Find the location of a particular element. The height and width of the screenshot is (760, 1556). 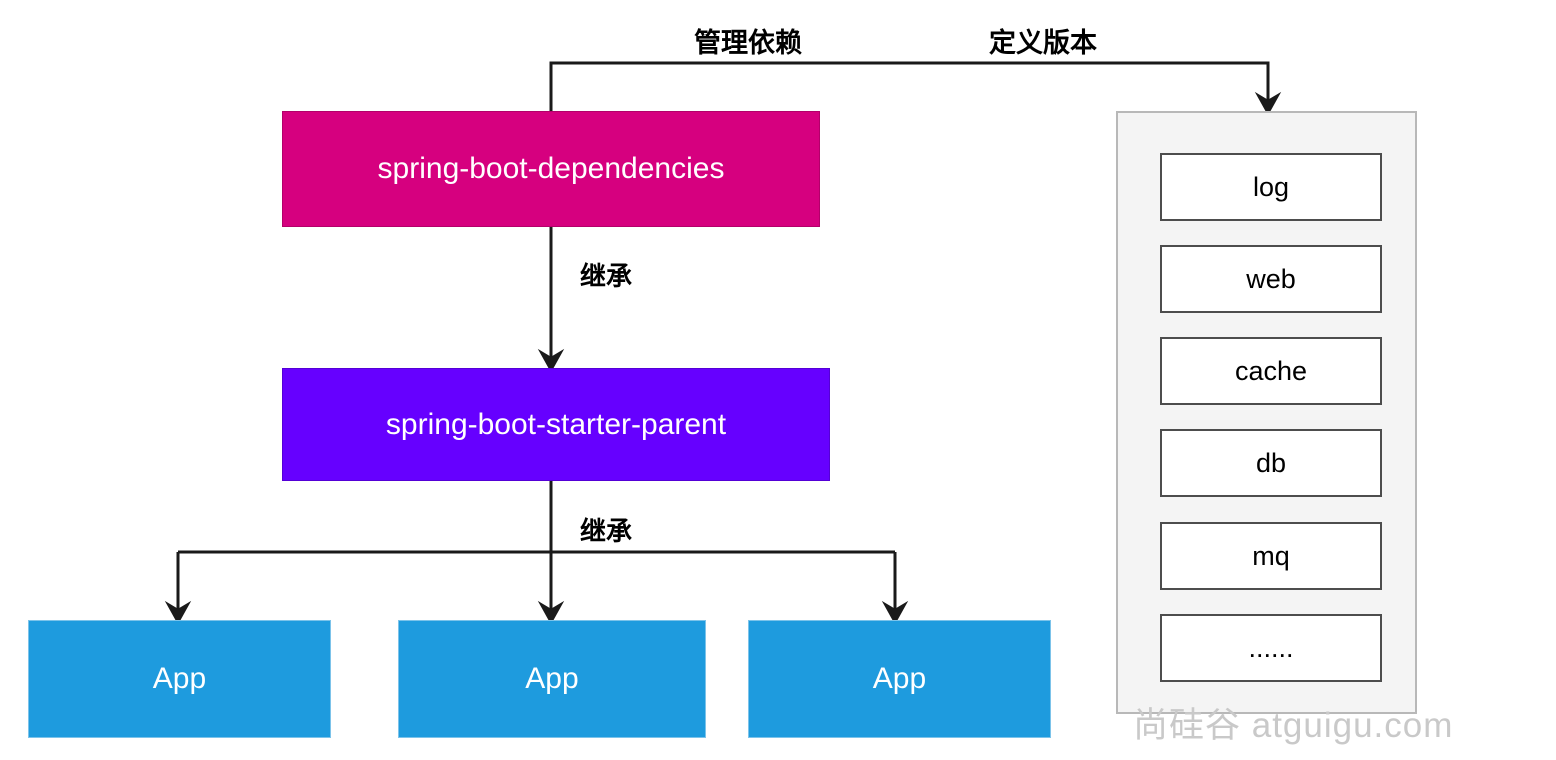

node-app-1: App is located at coordinates (179, 679).